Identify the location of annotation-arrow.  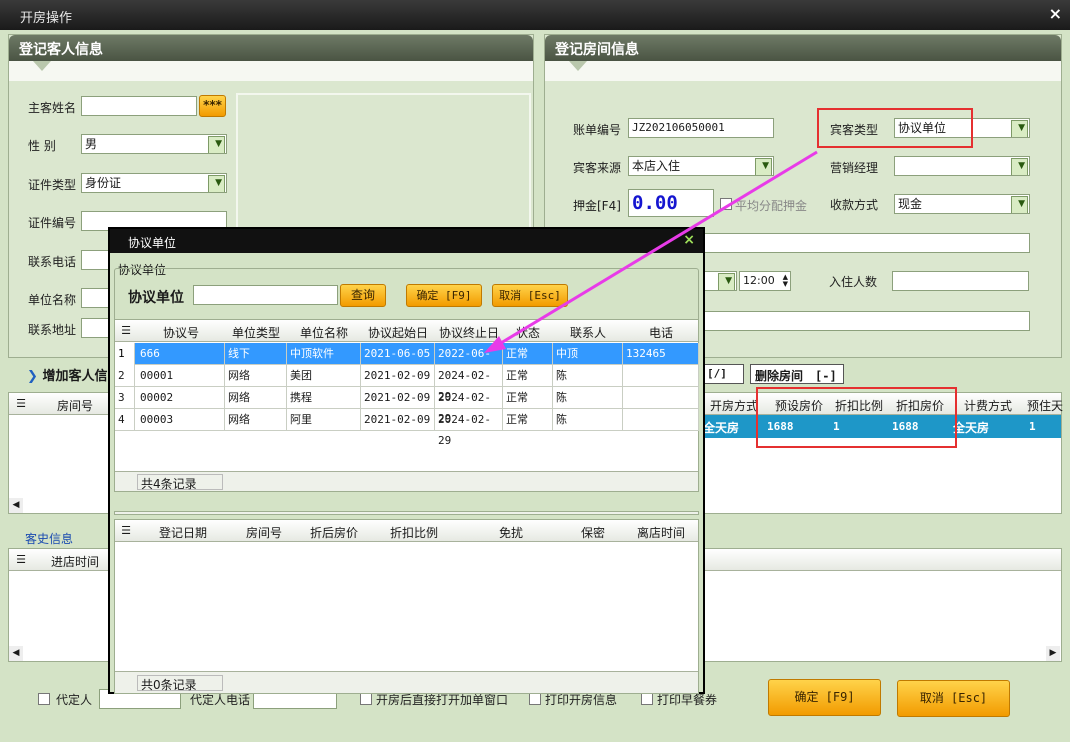
(651, 251).